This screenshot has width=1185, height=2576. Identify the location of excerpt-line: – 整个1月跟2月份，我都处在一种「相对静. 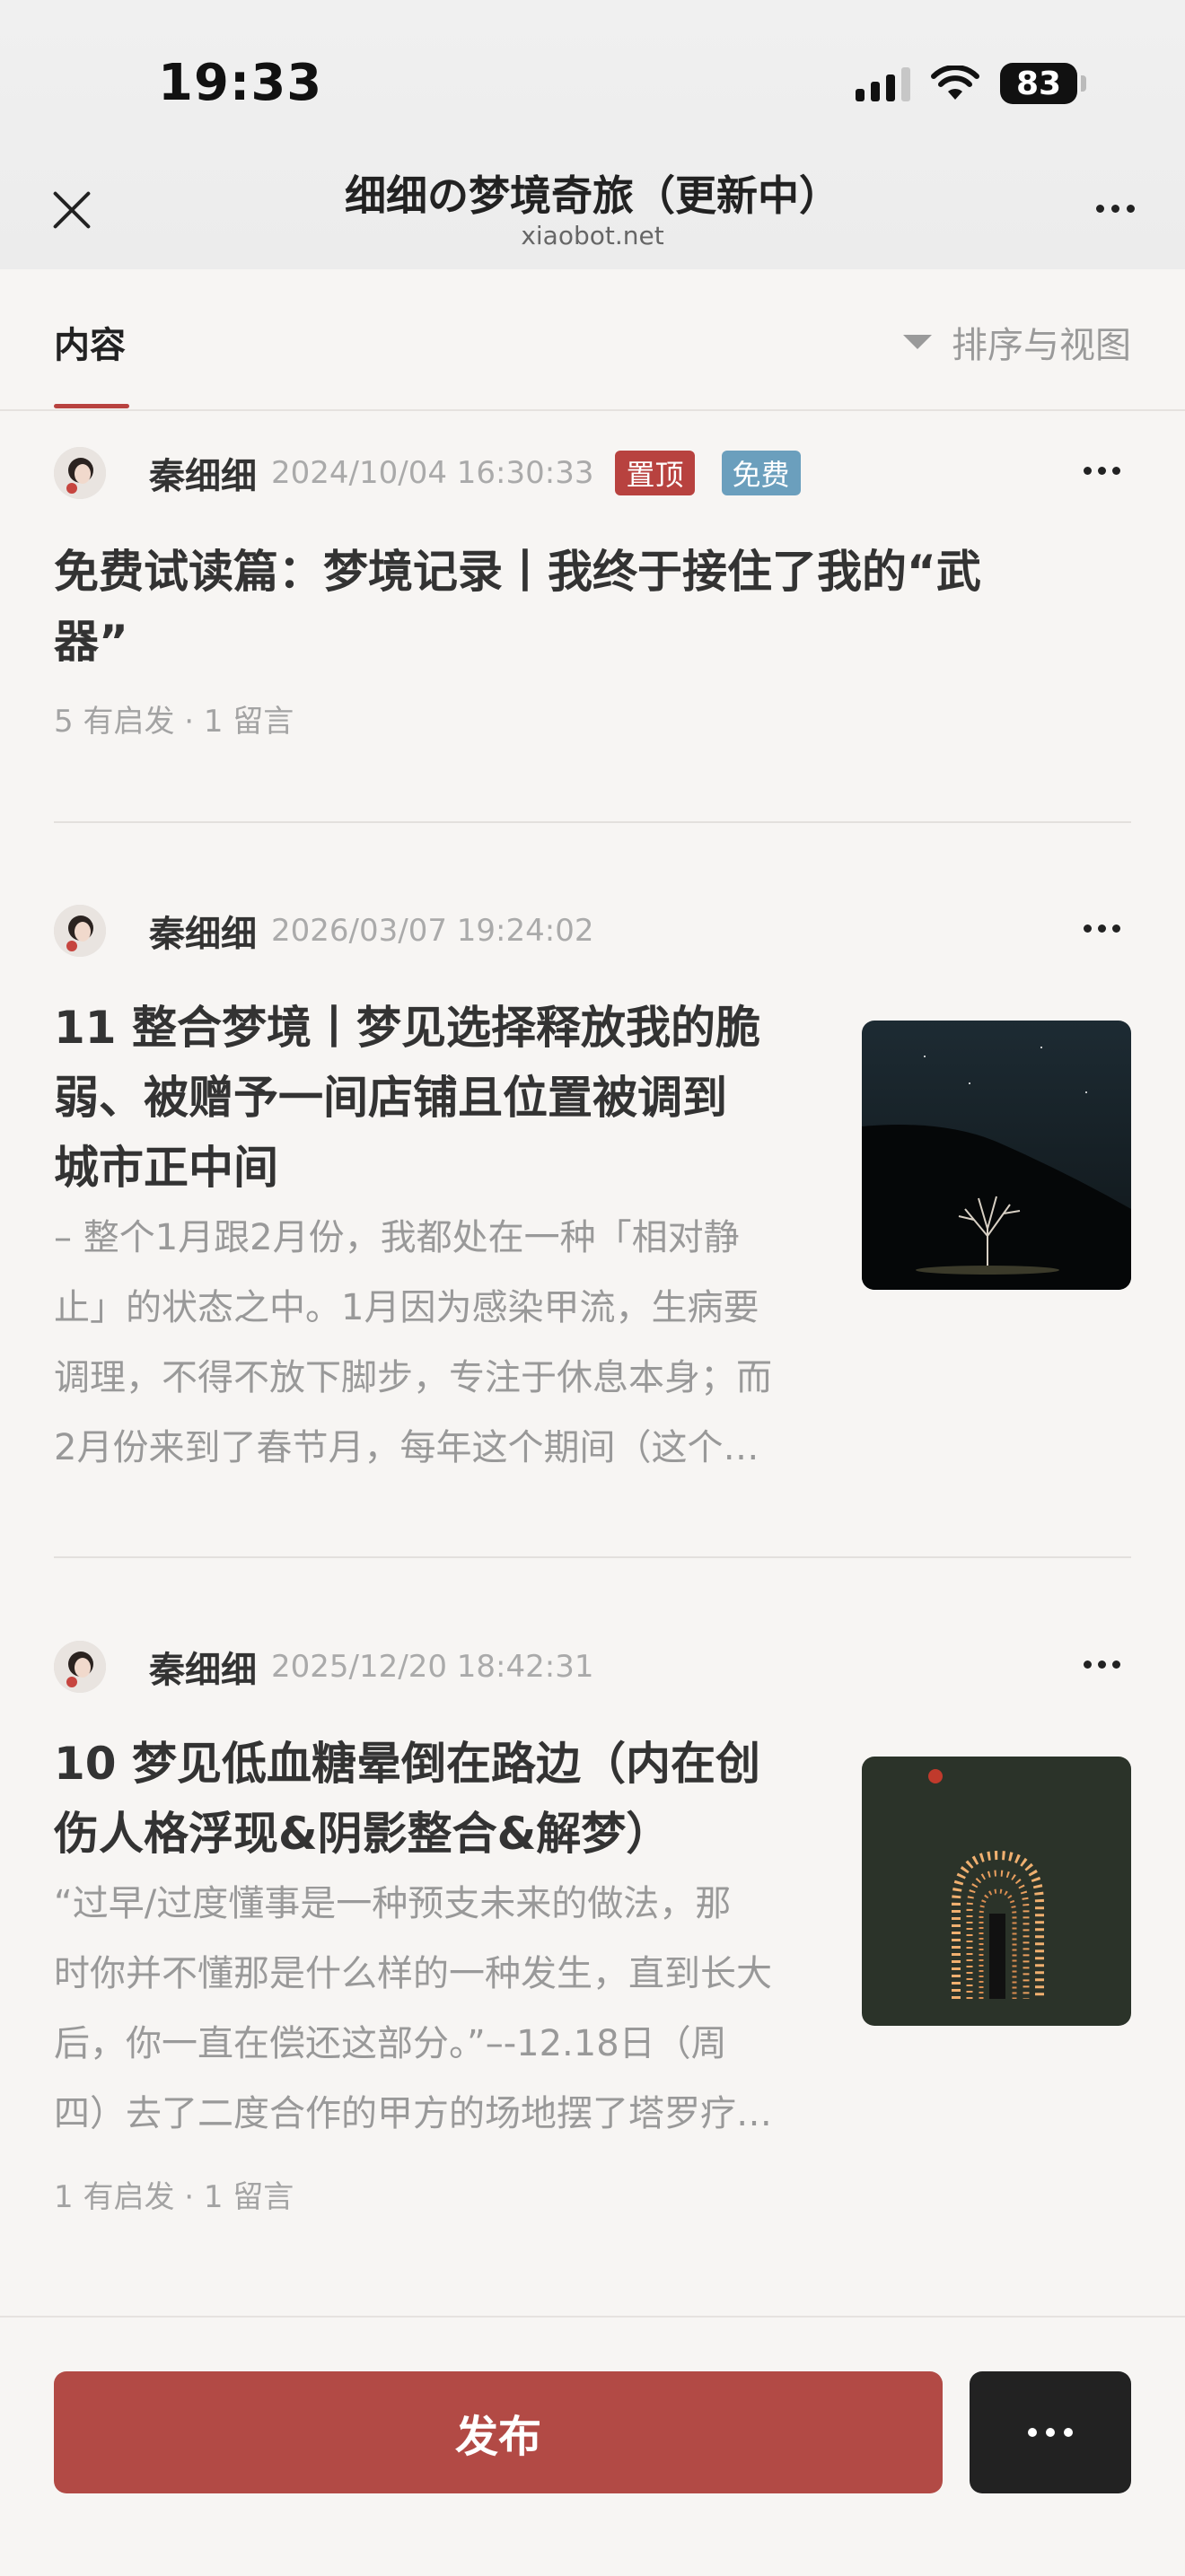
(397, 1237).